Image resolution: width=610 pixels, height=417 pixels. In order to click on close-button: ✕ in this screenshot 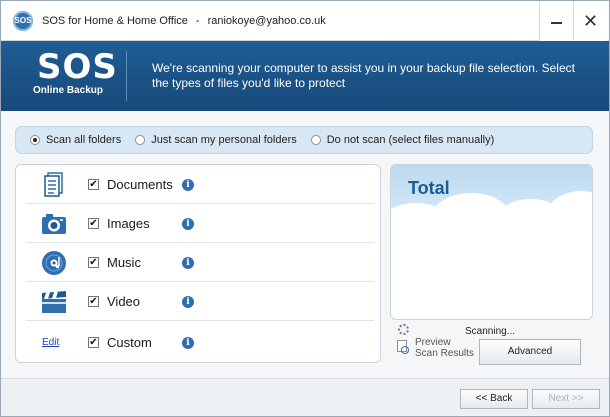, I will do `click(590, 21)`.